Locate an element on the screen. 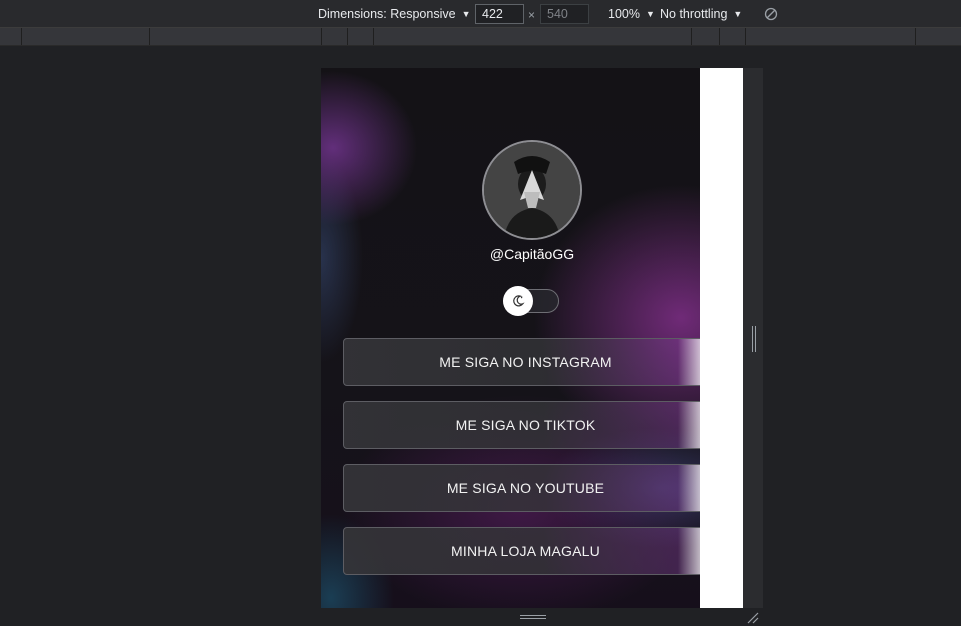 The width and height of the screenshot is (961, 626). width-input is located at coordinates (499, 14).